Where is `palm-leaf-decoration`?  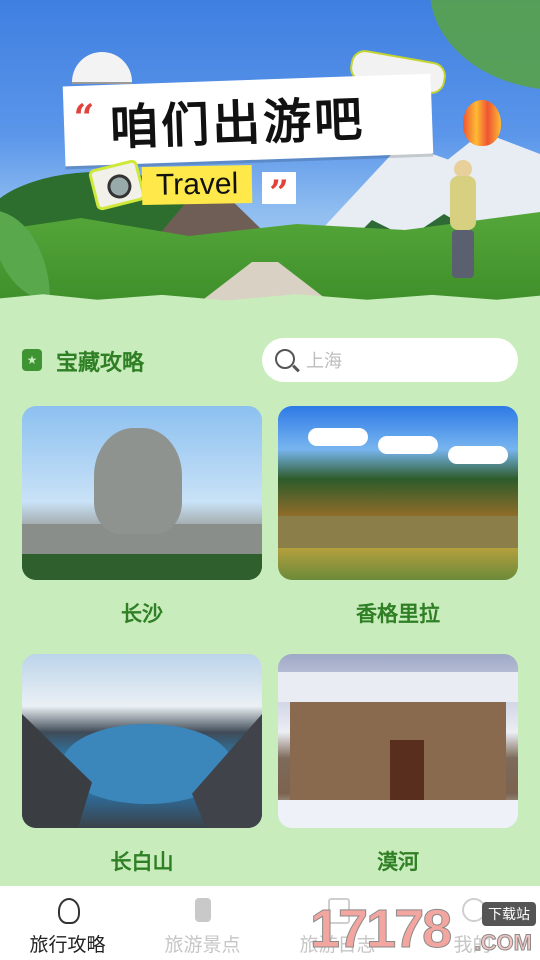
palm-leaf-decoration is located at coordinates (485, 45).